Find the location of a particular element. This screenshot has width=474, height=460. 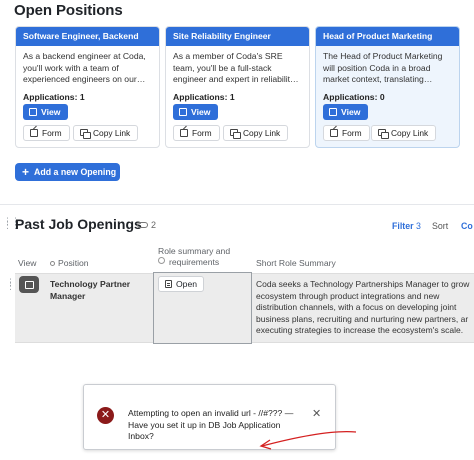

card-header: Site Reliability Engineer is located at coordinates (237, 36).